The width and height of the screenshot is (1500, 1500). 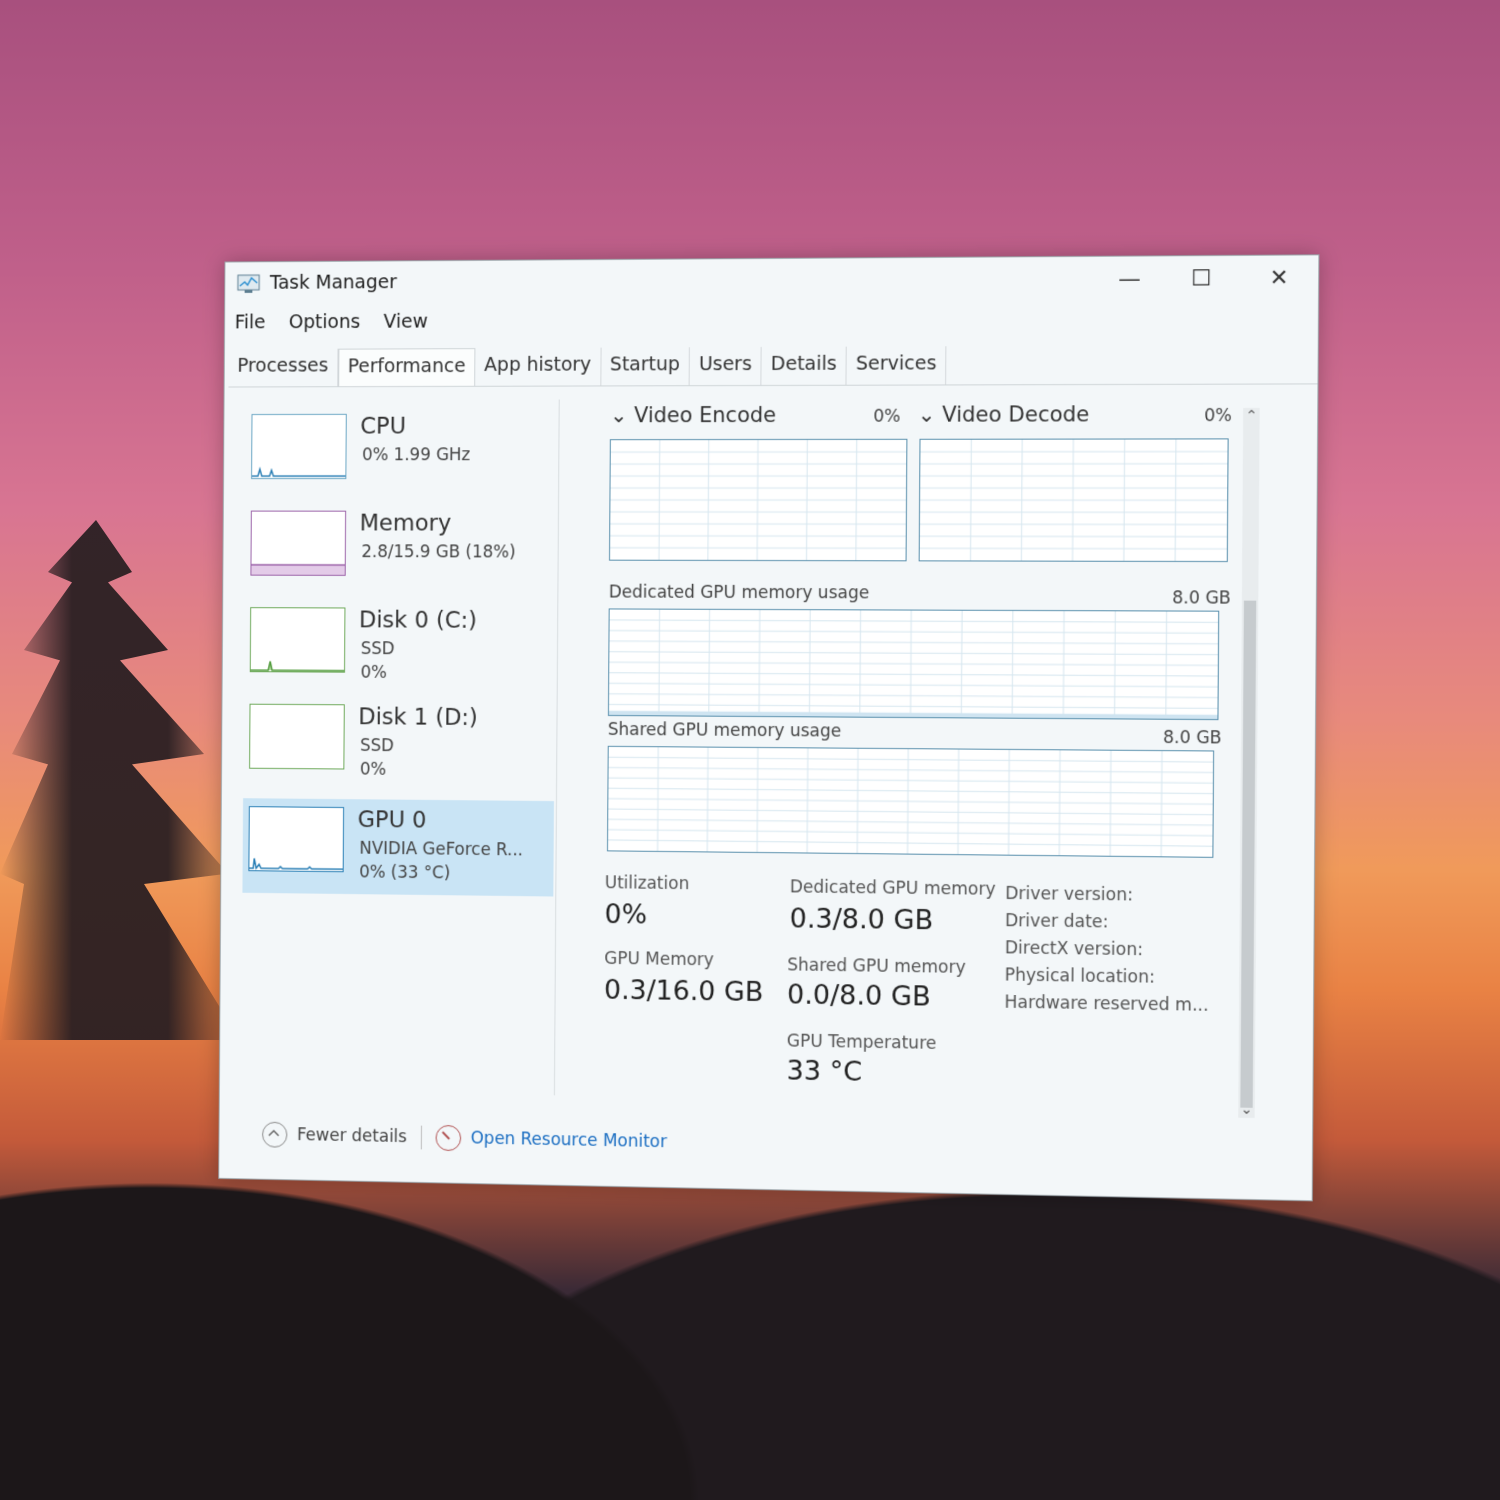 I want to click on sidebar-item-detail: 0% 1.99 GHz, so click(x=416, y=455).